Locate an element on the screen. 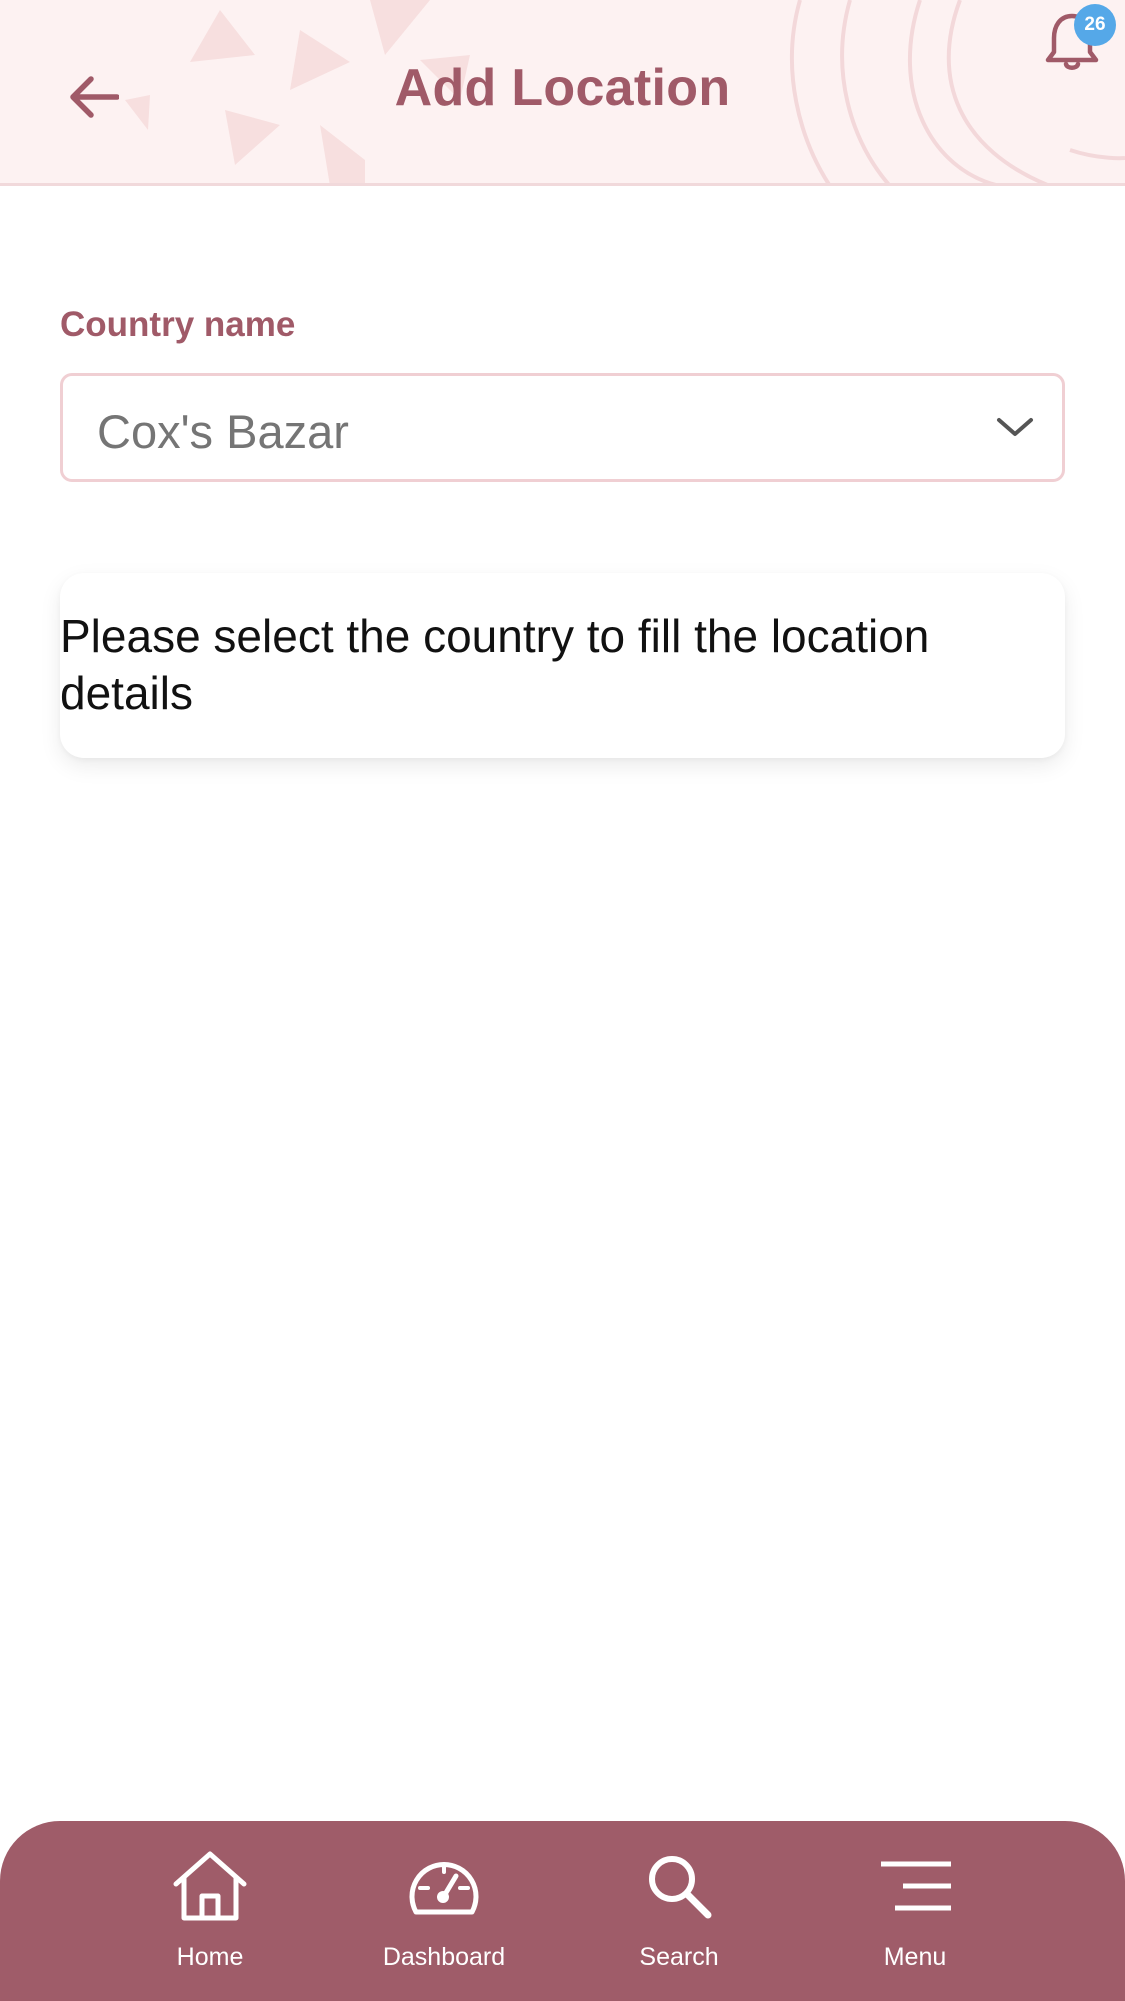 The image size is (1125, 2001). menu-icon is located at coordinates (916, 1886).